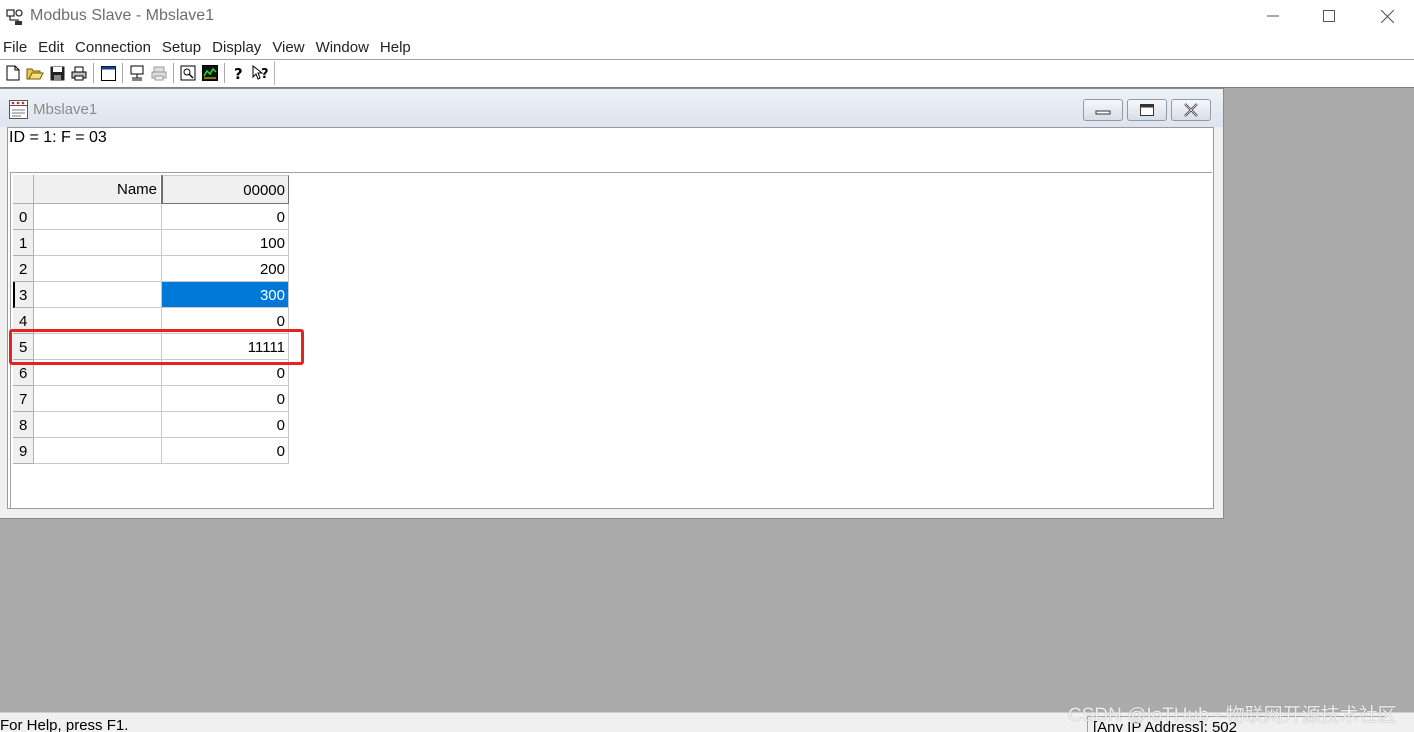 The width and height of the screenshot is (1414, 732). What do you see at coordinates (23, 295) in the screenshot?
I see `row-index: 3` at bounding box center [23, 295].